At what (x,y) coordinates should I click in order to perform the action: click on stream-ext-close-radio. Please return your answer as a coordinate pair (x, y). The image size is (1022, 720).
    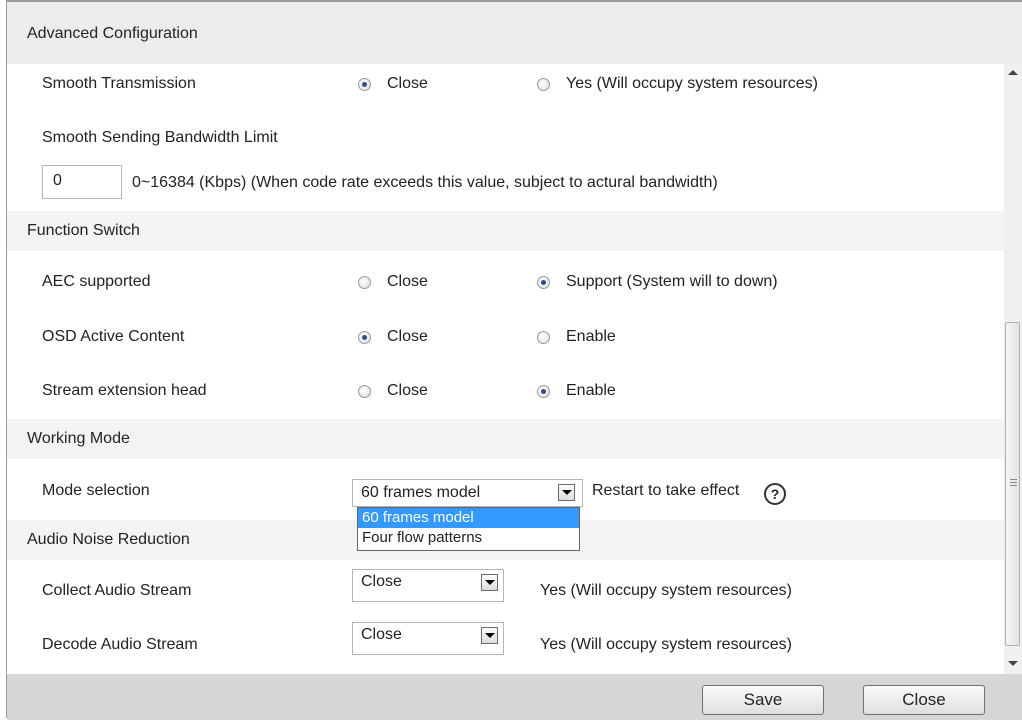
    Looking at the image, I should click on (364, 391).